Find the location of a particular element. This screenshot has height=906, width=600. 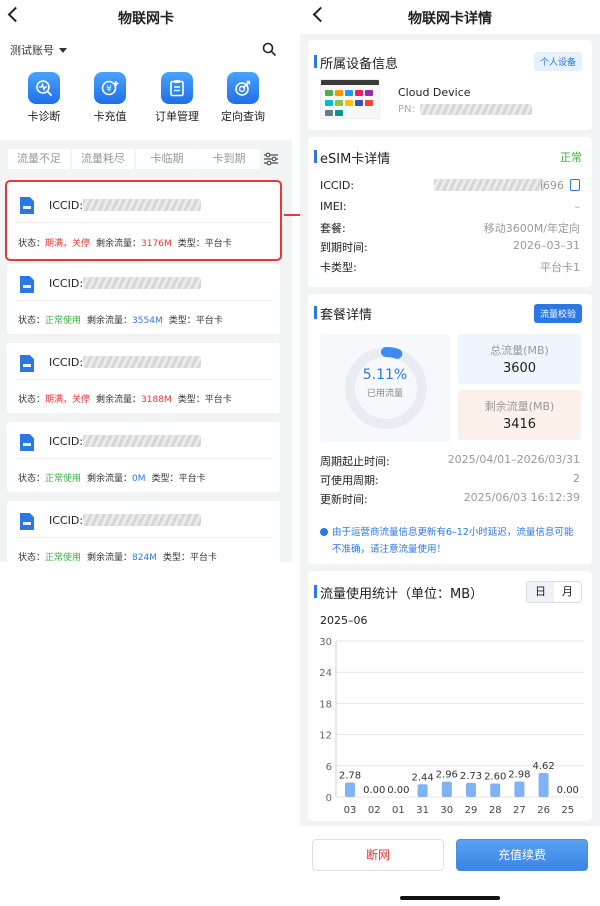

personal-device-tag: 个人设备 is located at coordinates (557, 61).